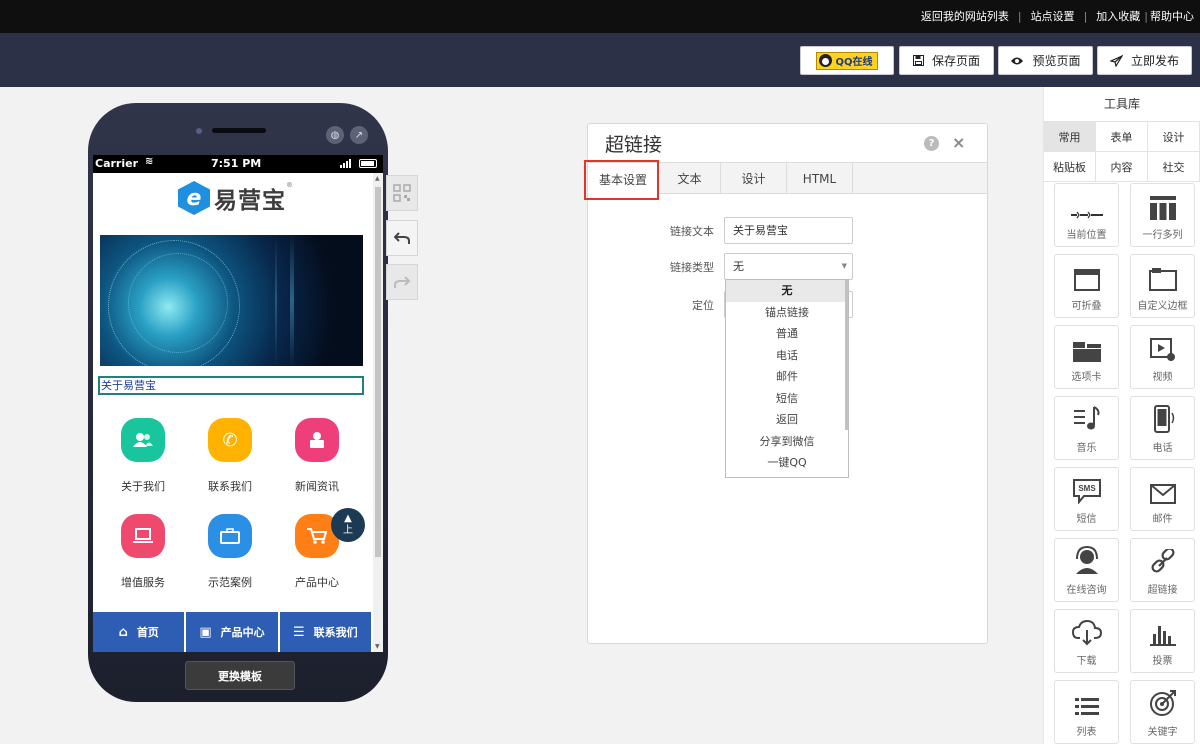 The height and width of the screenshot is (744, 1200). Describe the element at coordinates (325, 632) in the screenshot. I see `nav-contact: ☰ 联系我们` at that location.